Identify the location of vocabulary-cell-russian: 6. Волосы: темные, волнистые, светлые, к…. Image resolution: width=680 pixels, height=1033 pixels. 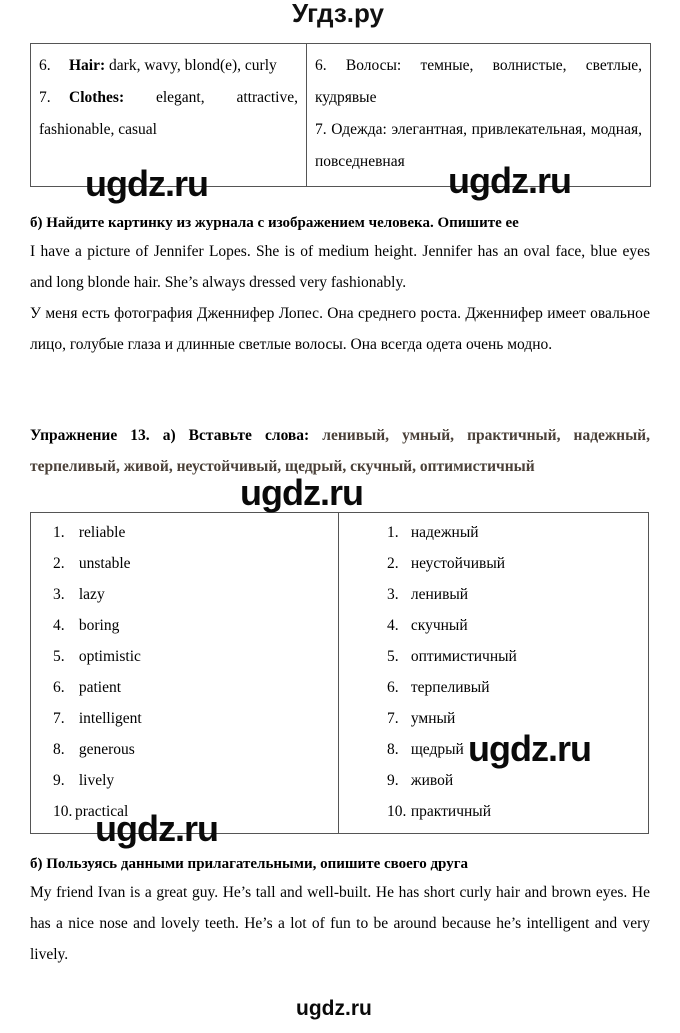
(478, 115).